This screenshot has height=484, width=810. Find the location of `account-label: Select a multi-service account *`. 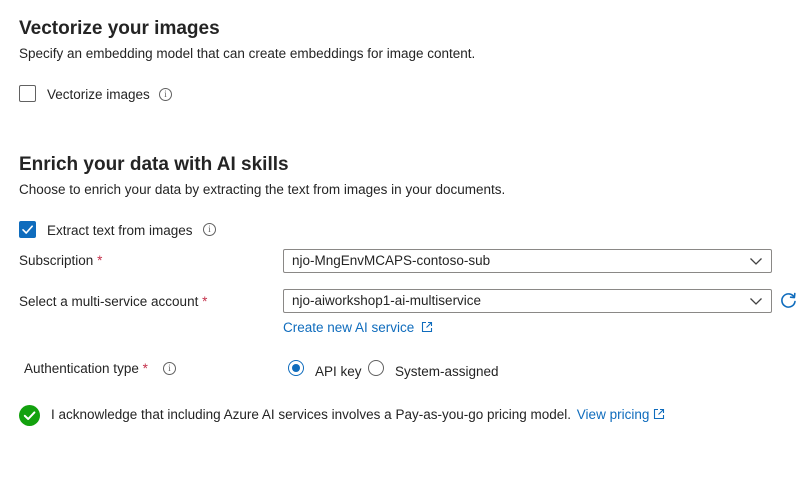

account-label: Select a multi-service account * is located at coordinates (113, 301).